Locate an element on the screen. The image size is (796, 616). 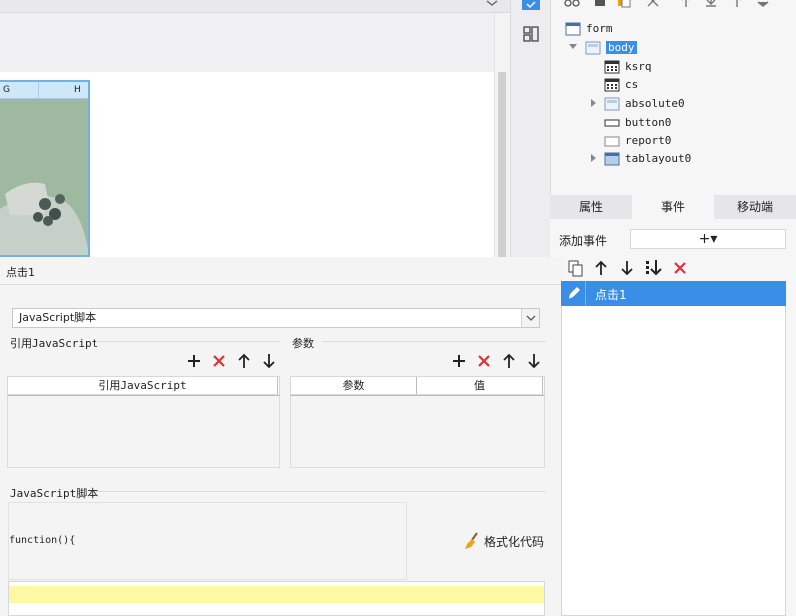
function-signature-area: function(){ is located at coordinates (207, 541).